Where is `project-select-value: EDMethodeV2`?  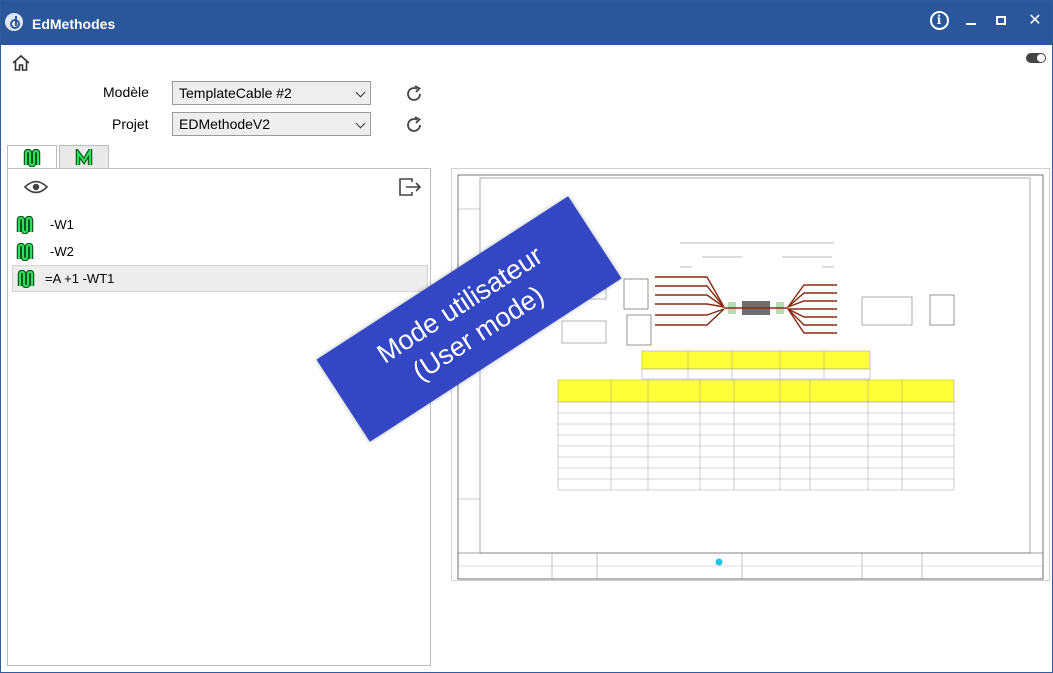 project-select-value: EDMethodeV2 is located at coordinates (225, 124).